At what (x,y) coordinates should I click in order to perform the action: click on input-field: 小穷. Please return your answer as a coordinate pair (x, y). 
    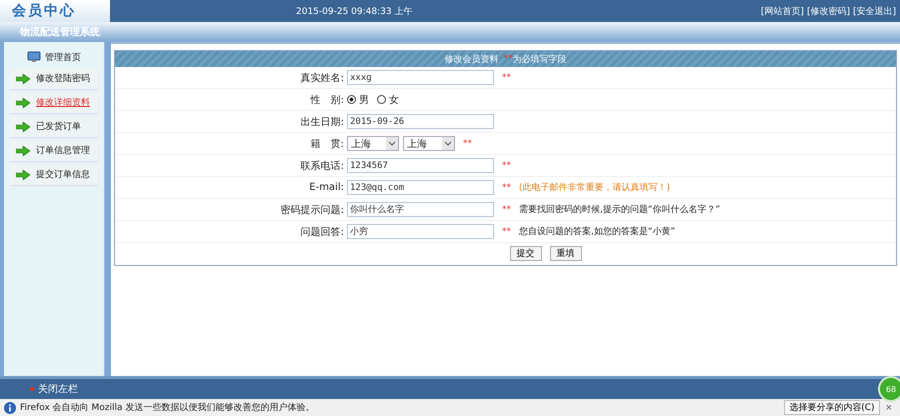
    Looking at the image, I should click on (420, 231).